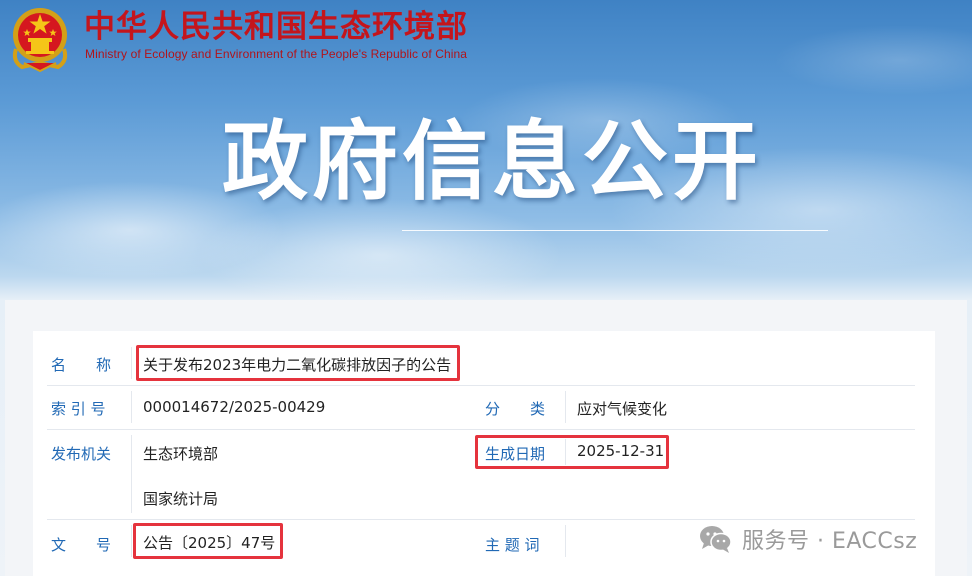 This screenshot has width=972, height=576. Describe the element at coordinates (716, 539) in the screenshot. I see `wechat-icon` at that location.